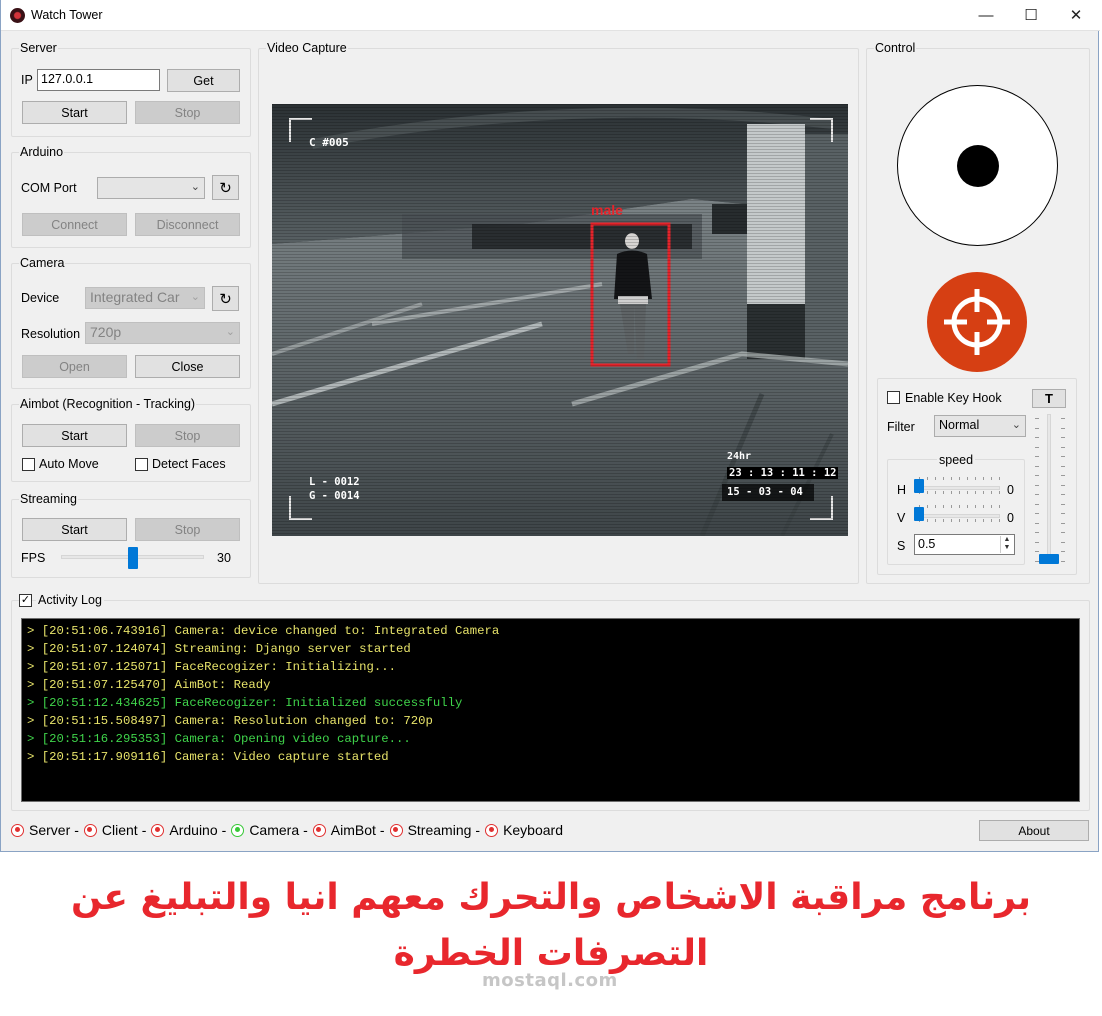 This screenshot has height=1016, width=1102. I want to click on activity-log-label: Activity Log, so click(70, 600).